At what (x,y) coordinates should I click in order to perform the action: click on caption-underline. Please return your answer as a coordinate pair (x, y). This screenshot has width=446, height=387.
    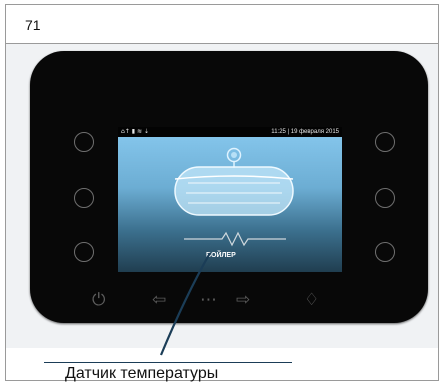
    Looking at the image, I should click on (168, 362).